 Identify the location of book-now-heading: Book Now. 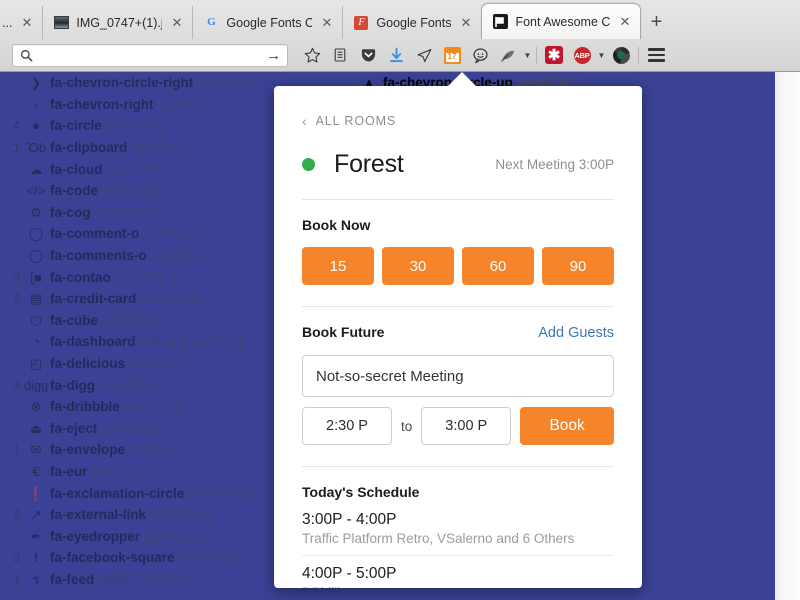
(336, 225).